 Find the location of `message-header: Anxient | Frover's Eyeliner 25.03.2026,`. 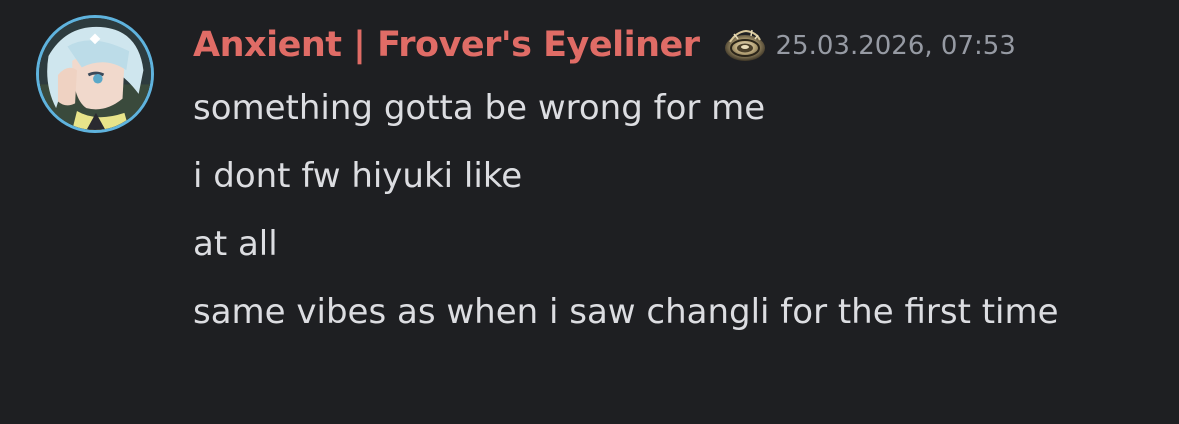

message-header: Anxient | Frover's Eyeliner 25.03.2026, is located at coordinates (604, 45).